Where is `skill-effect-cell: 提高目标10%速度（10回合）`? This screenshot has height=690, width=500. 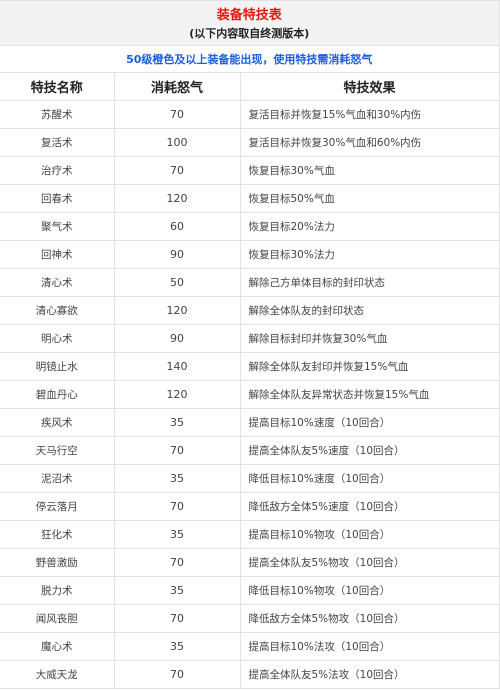 skill-effect-cell: 提高目标10%速度（10回合） is located at coordinates (369, 422).